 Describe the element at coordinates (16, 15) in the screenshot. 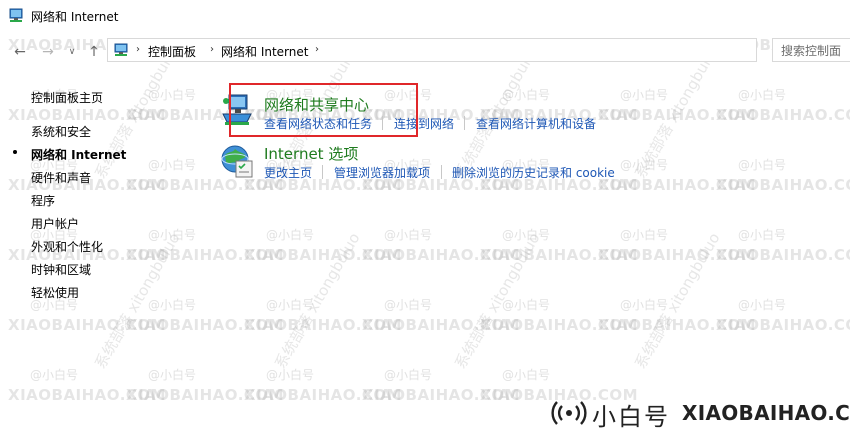

I see `network-window-icon` at that location.